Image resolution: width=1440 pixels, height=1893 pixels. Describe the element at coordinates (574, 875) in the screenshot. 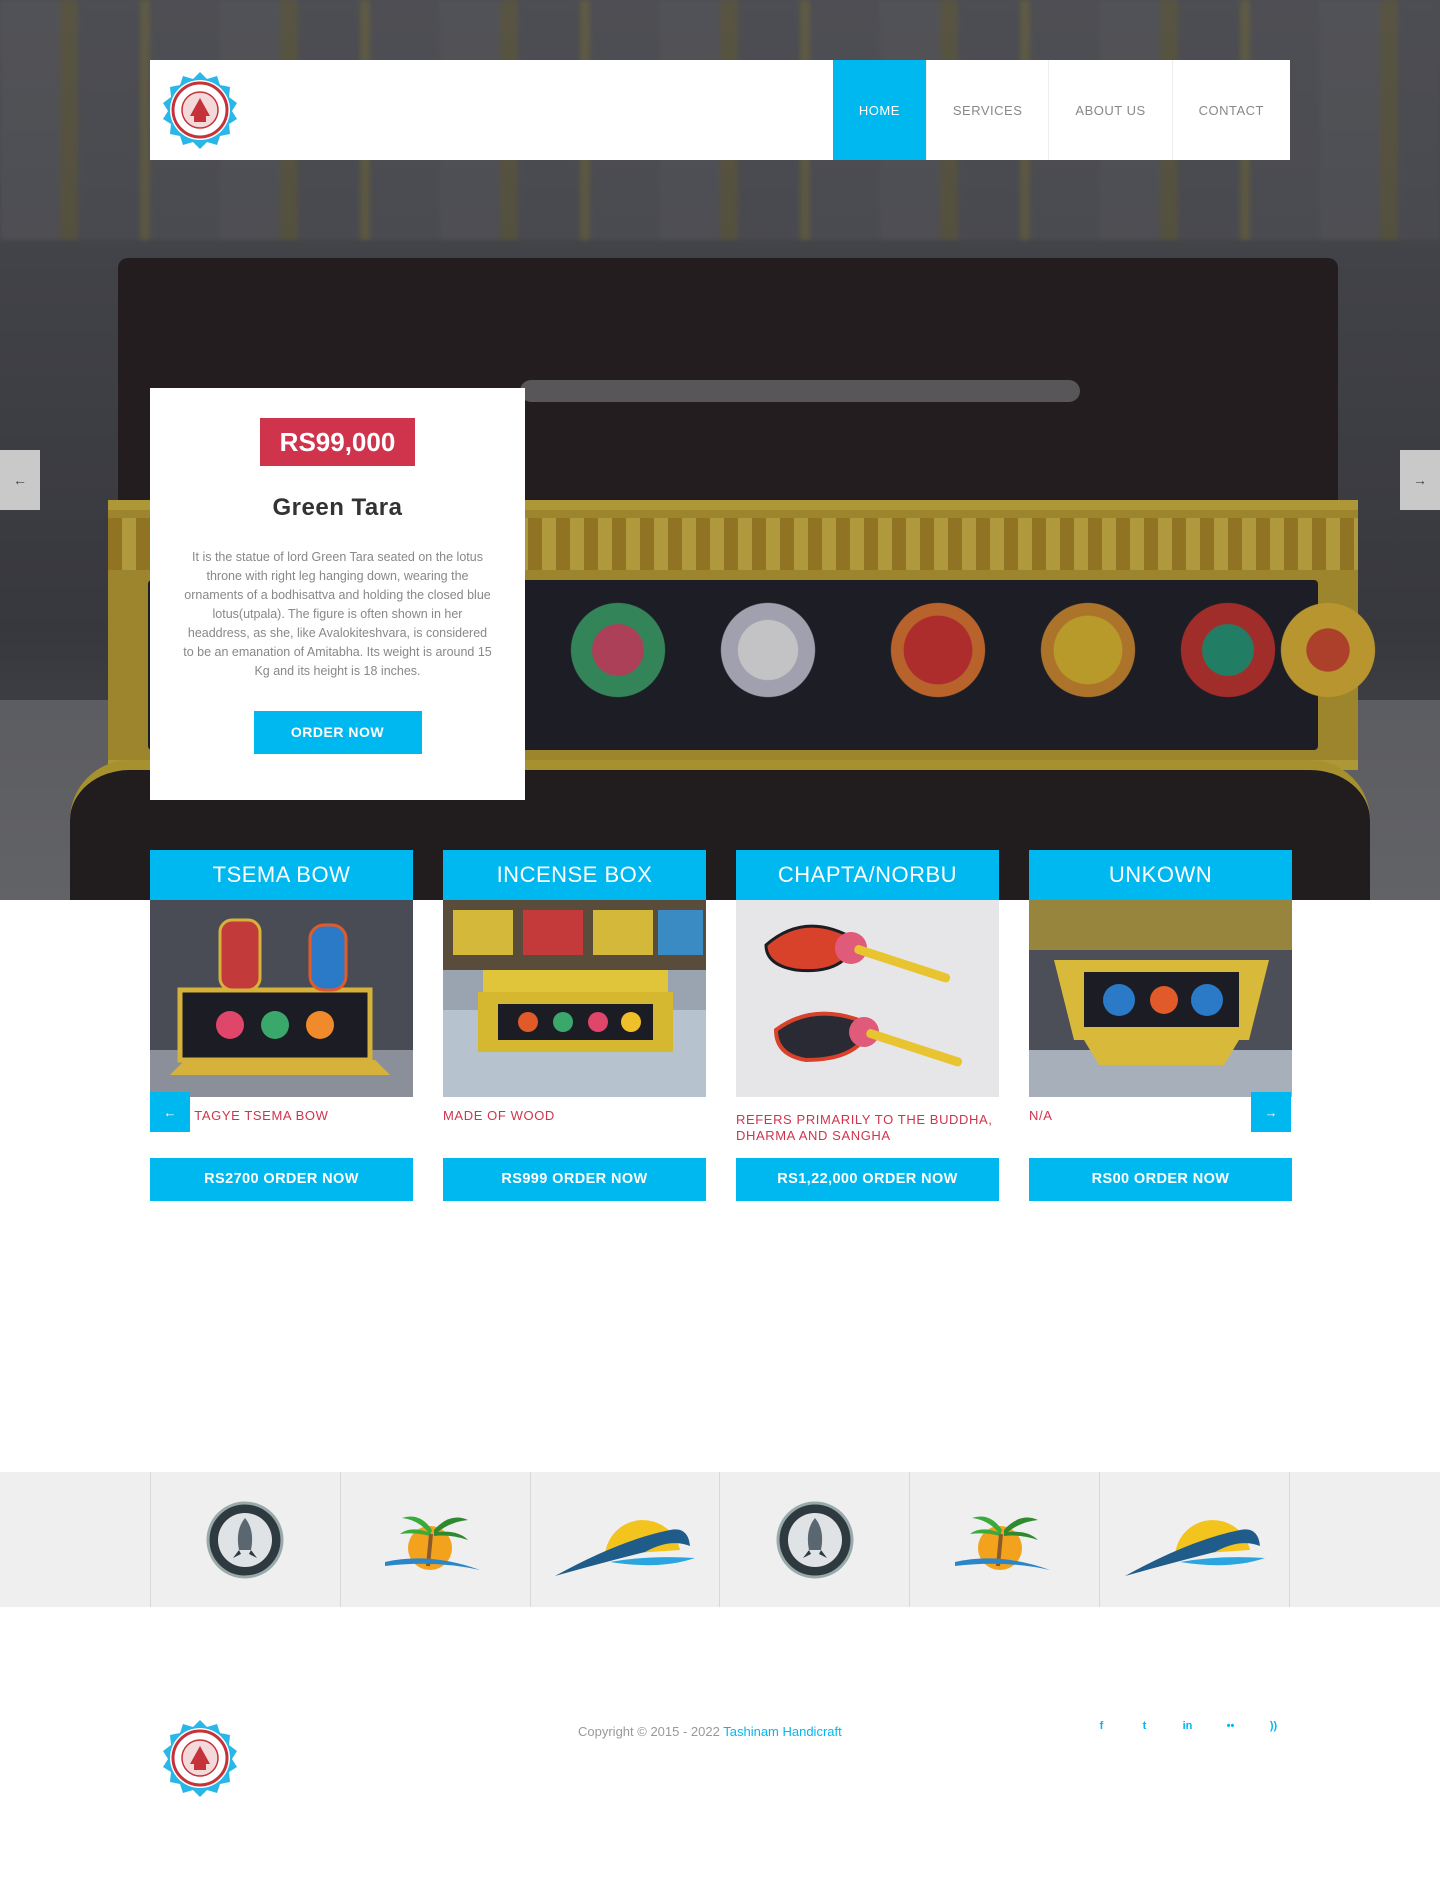

I see `product-title: INCENSE BOX` at that location.